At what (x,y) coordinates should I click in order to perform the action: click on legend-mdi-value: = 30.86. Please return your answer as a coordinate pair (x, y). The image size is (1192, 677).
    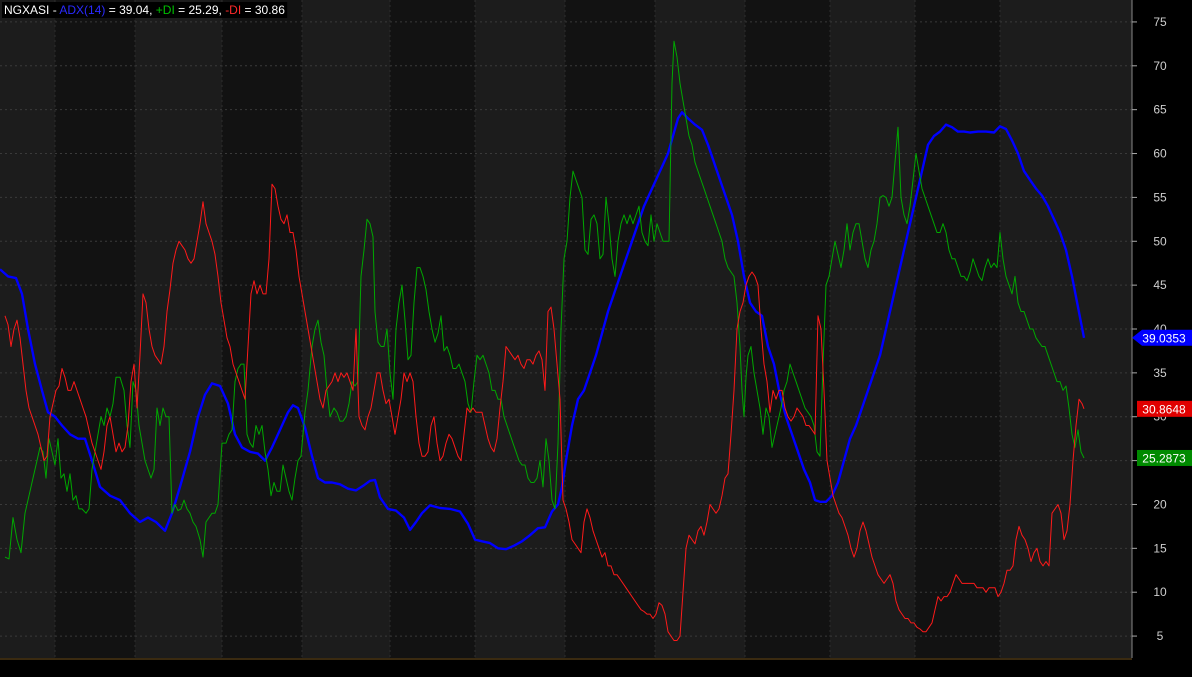
    Looking at the image, I should click on (265, 10).